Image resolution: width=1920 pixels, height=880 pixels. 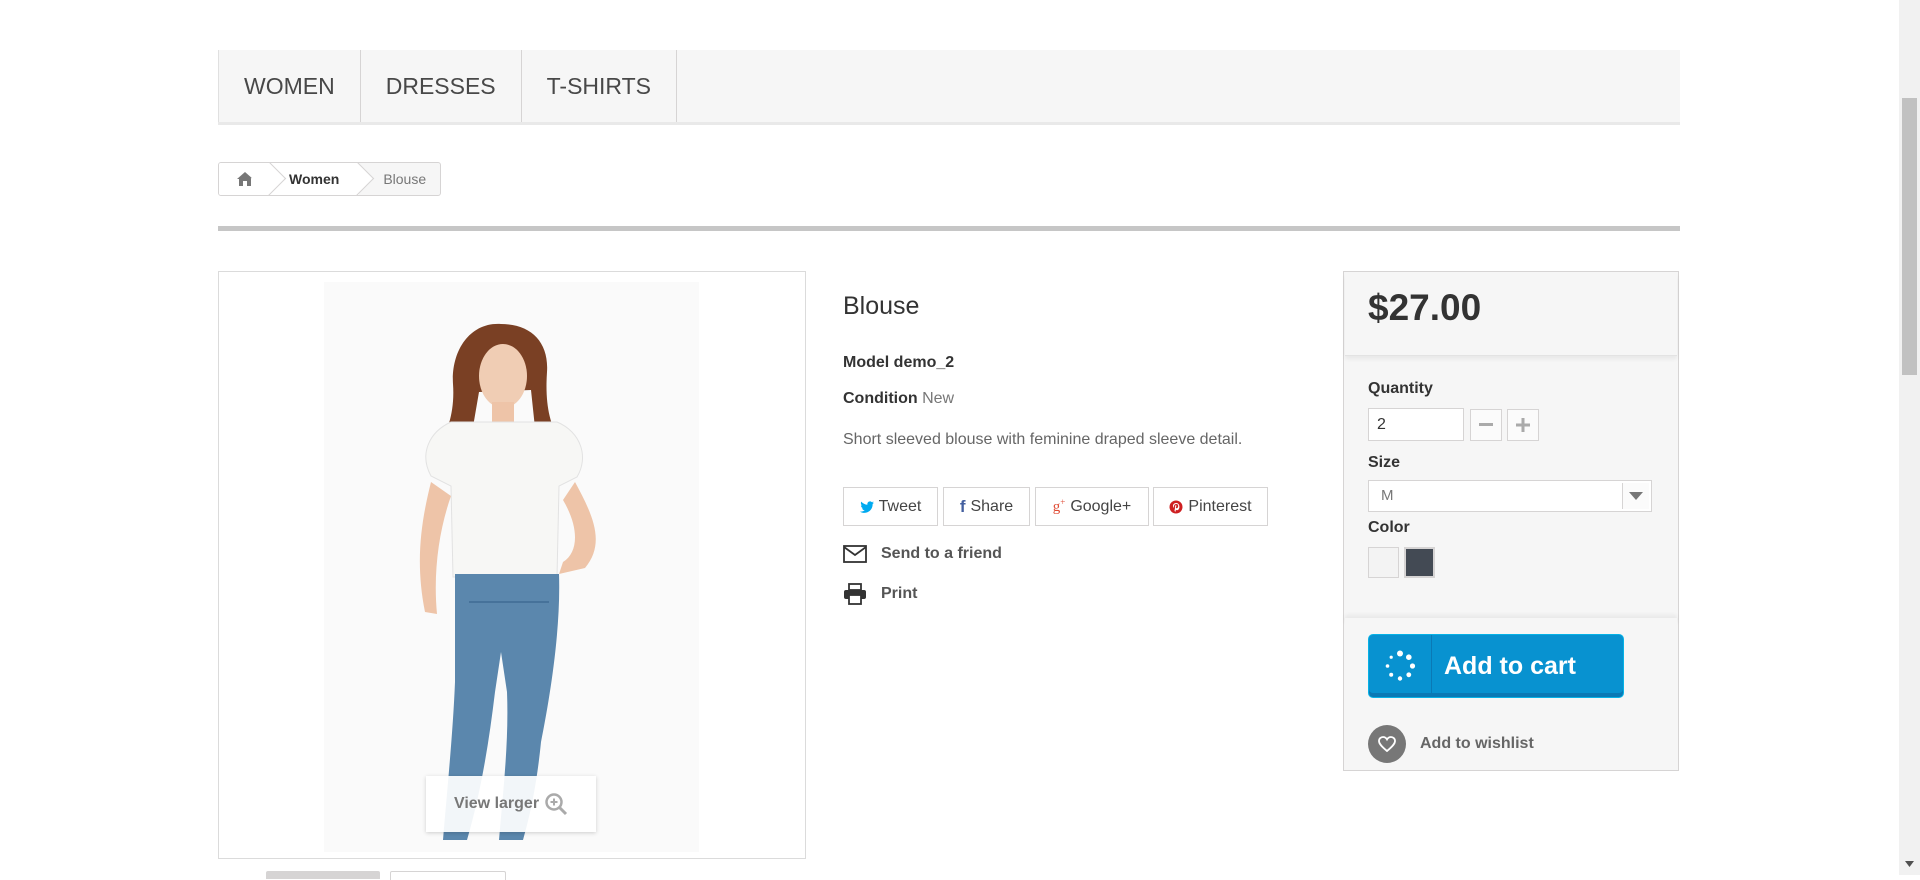 What do you see at coordinates (600, 86) in the screenshot?
I see `menu-item-tshirts: T-SHIRTS` at bounding box center [600, 86].